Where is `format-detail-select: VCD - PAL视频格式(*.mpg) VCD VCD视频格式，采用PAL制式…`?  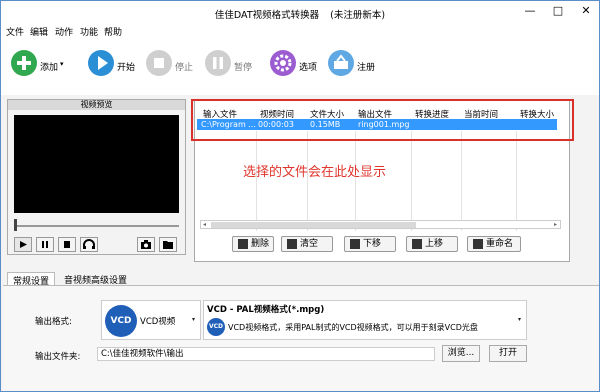
format-detail-select: VCD - PAL视频格式(*.mpg) VCD VCD视频格式，采用PAL制式… is located at coordinates (365, 320).